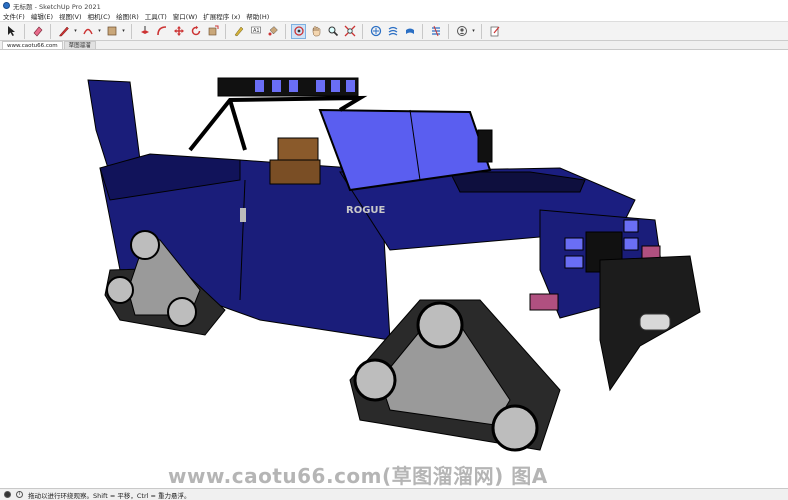  I want to click on eraser-icon, so click(37, 31).